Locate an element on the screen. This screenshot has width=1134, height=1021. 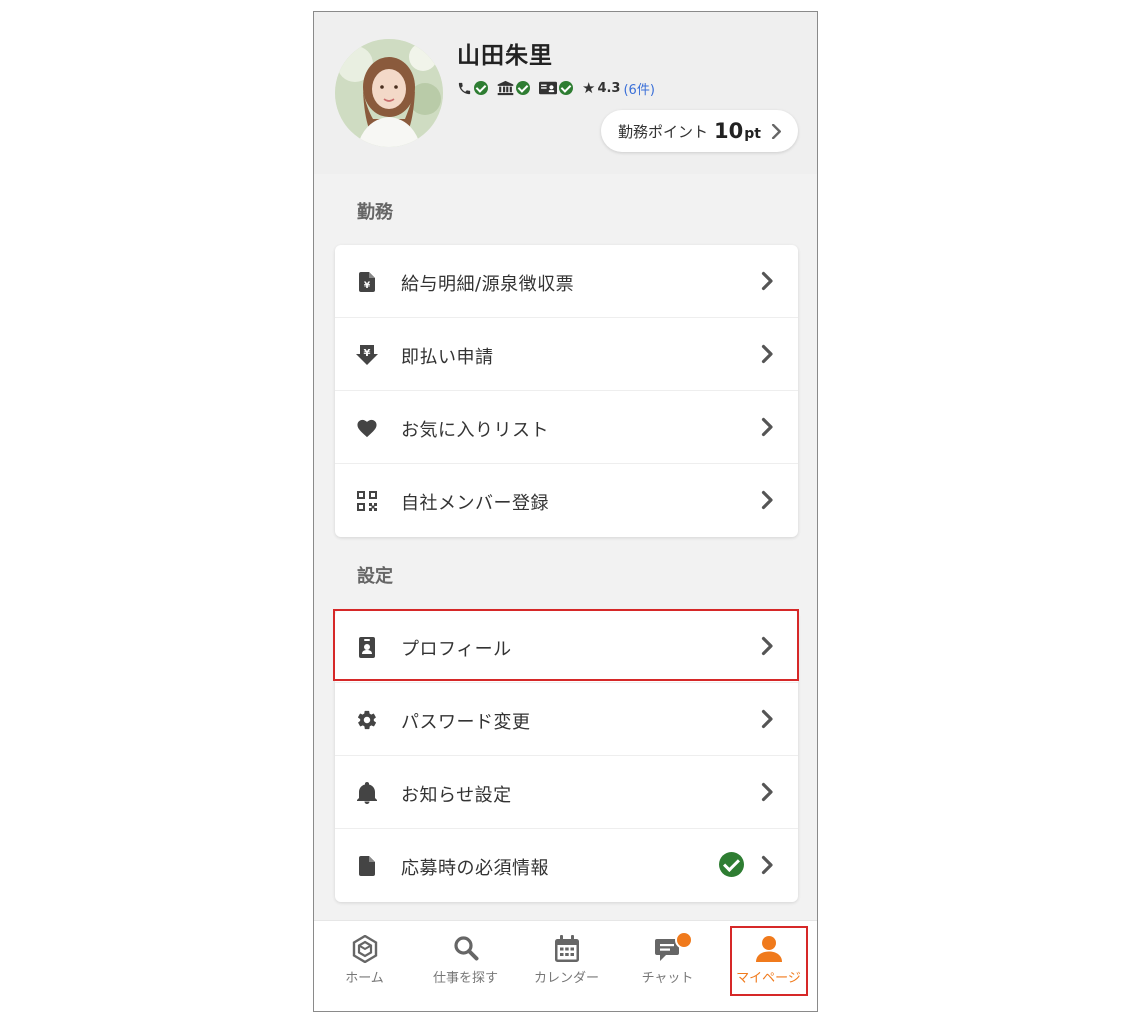
id-verified-badge is located at coordinates (556, 88).